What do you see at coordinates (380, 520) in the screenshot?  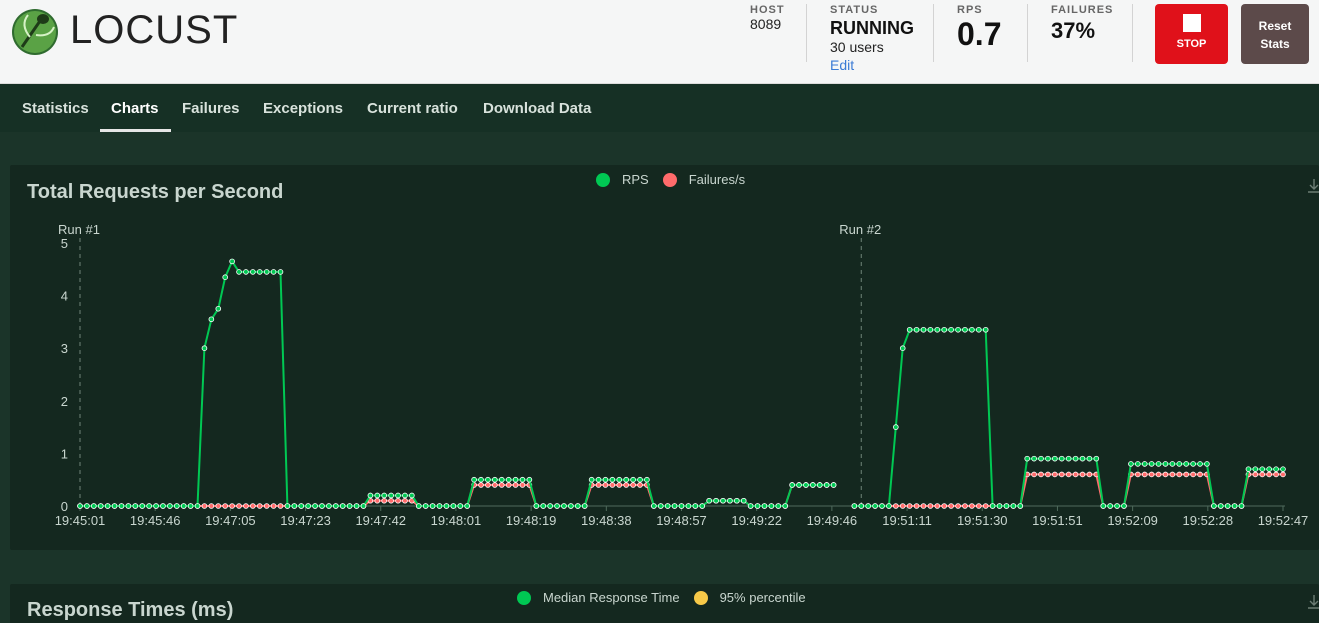 I see `x-tick-label: 19:47:42` at bounding box center [380, 520].